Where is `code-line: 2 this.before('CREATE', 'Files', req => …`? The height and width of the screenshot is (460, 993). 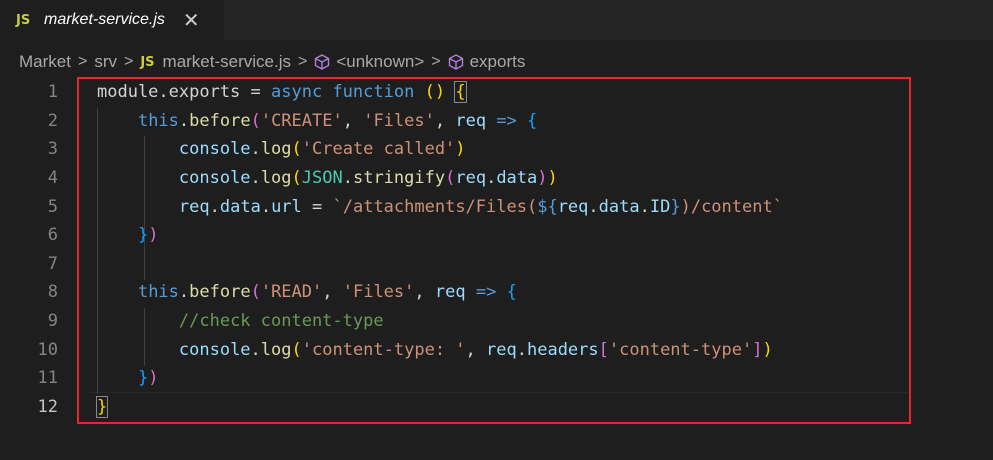 code-line: 2 this.before('CREATE', 'Files', req => … is located at coordinates (496, 121).